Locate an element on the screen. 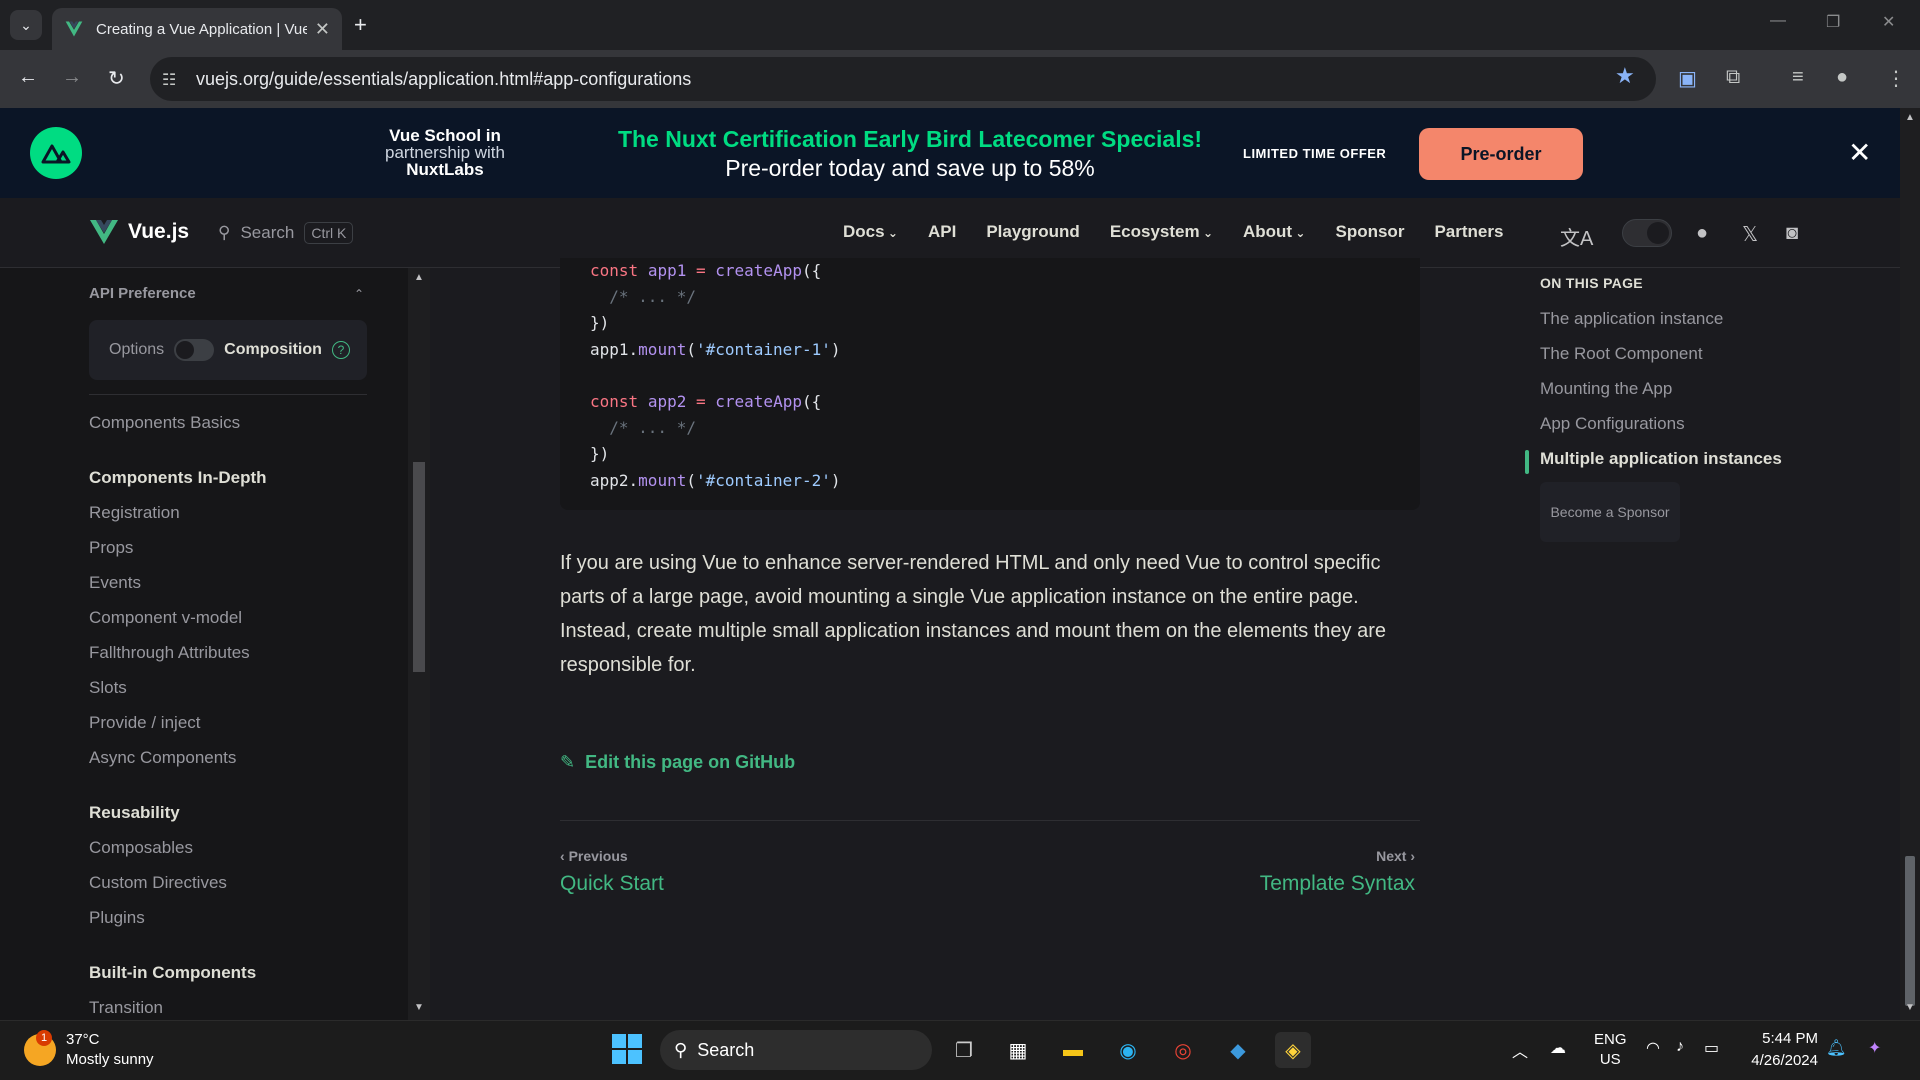  clock: 5:44 PM 4/26/2024 is located at coordinates (1779, 1050).